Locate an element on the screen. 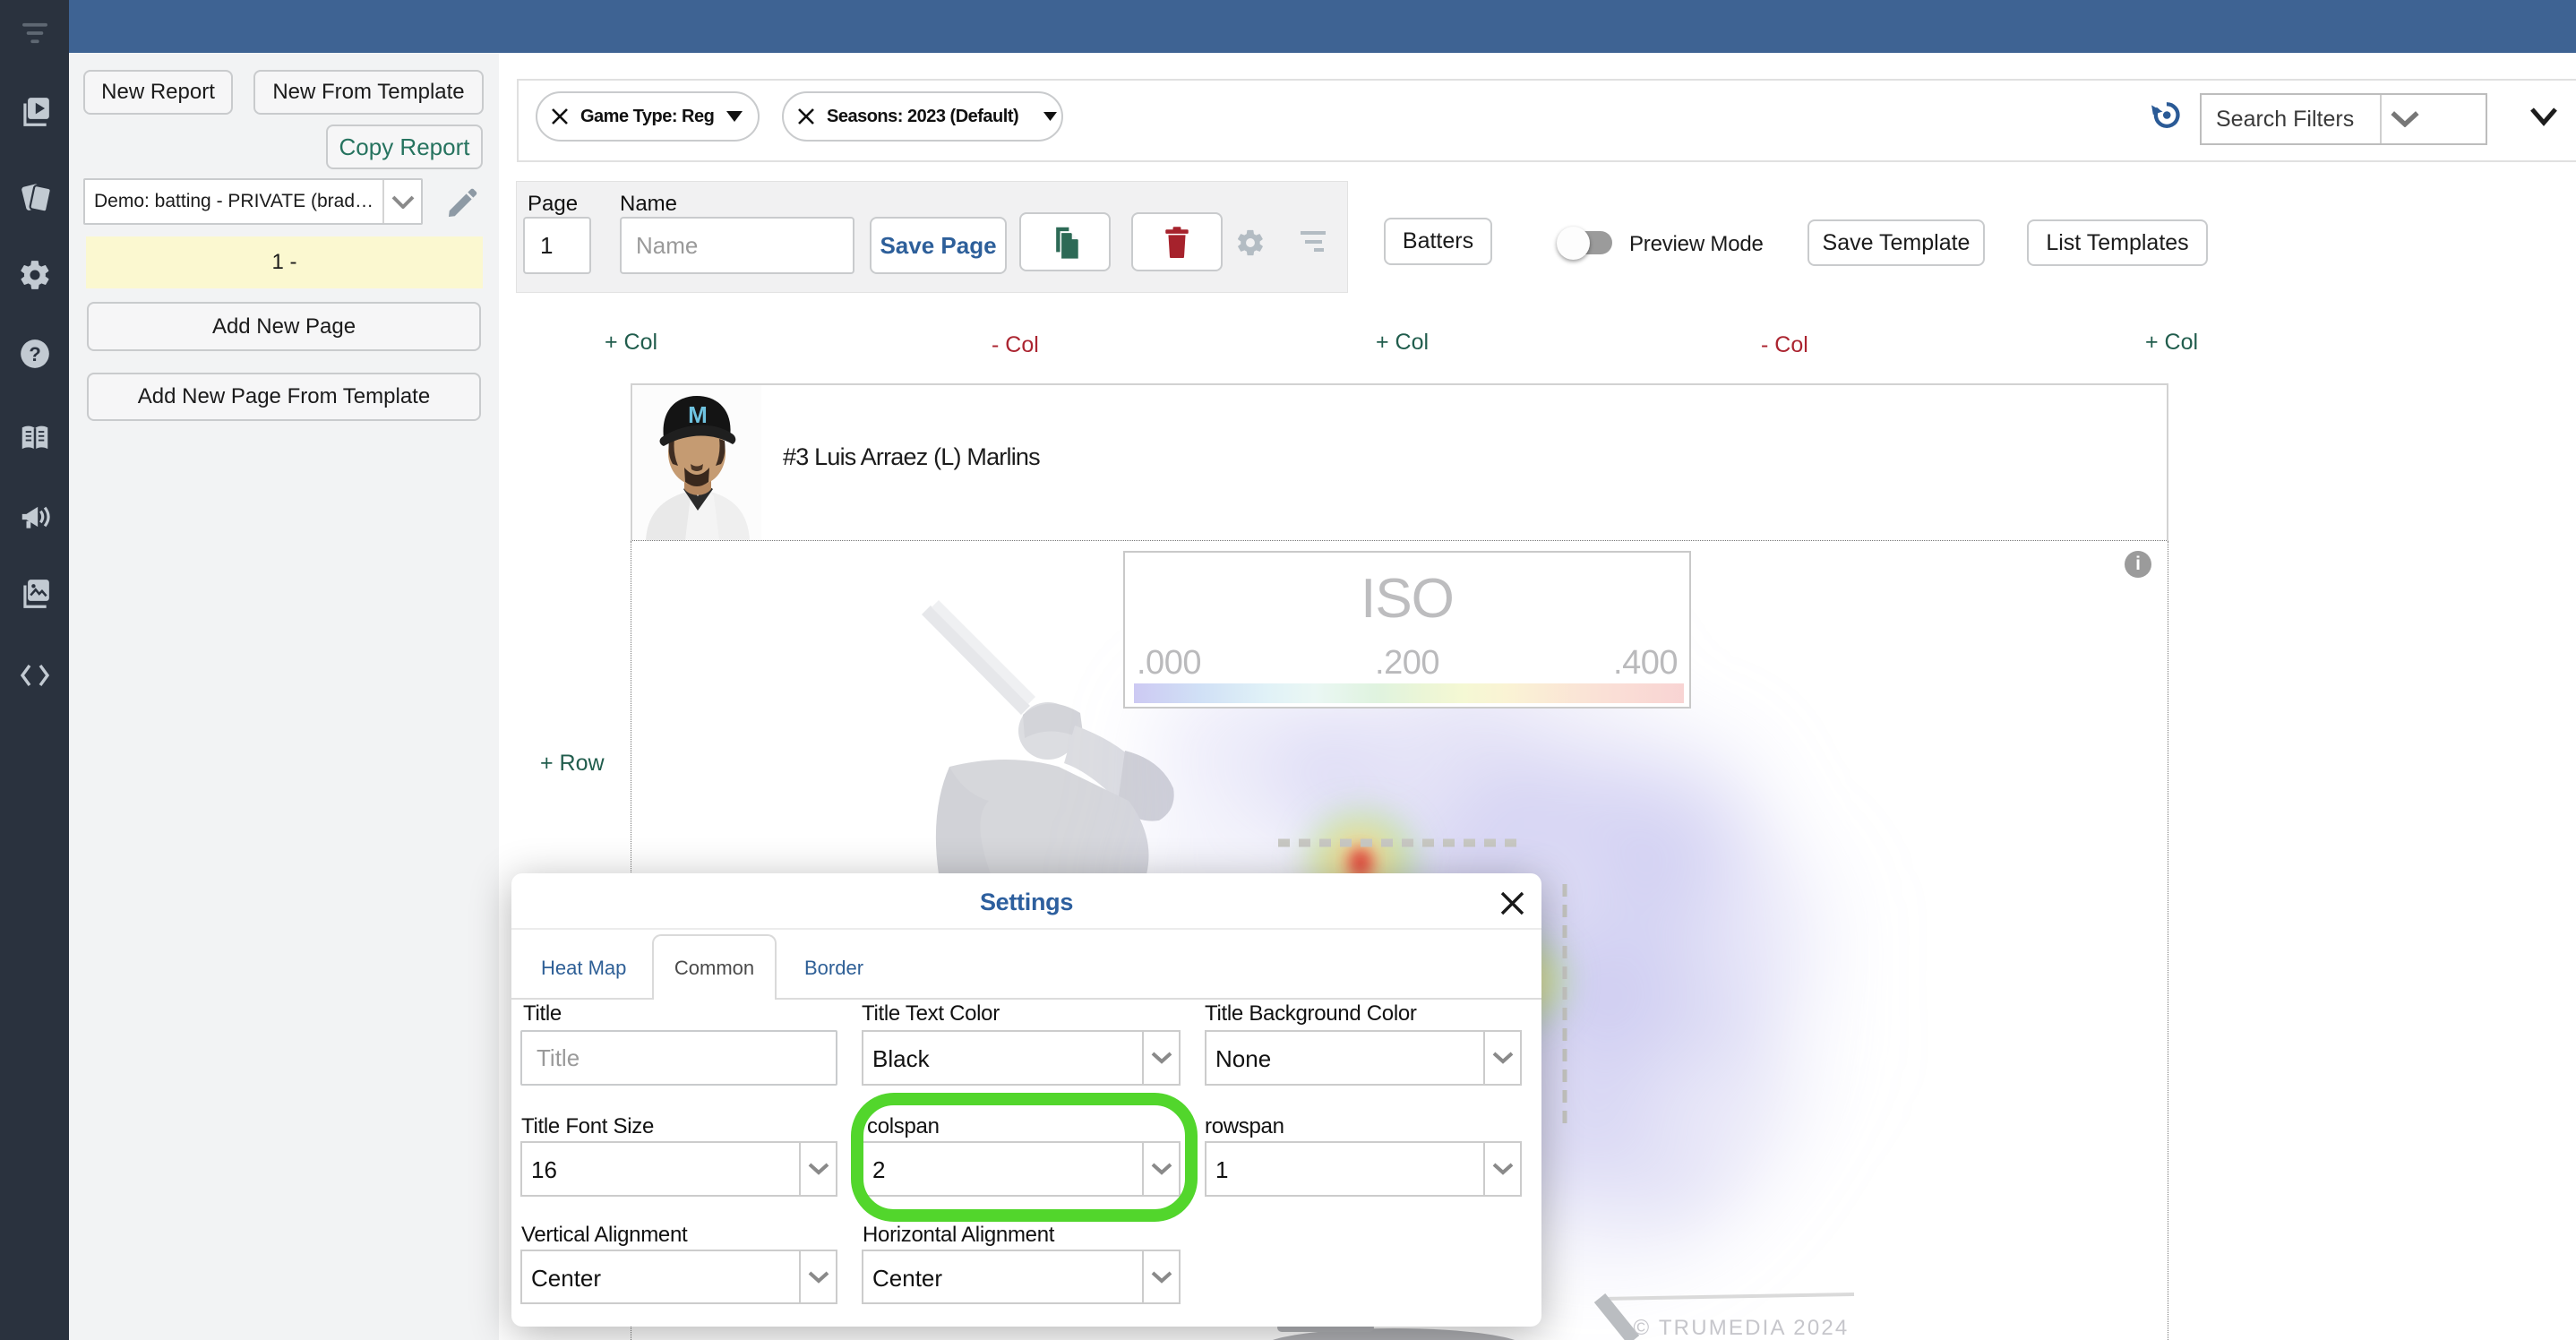 The image size is (2576, 1340). svg-text: M is located at coordinates (698, 414).